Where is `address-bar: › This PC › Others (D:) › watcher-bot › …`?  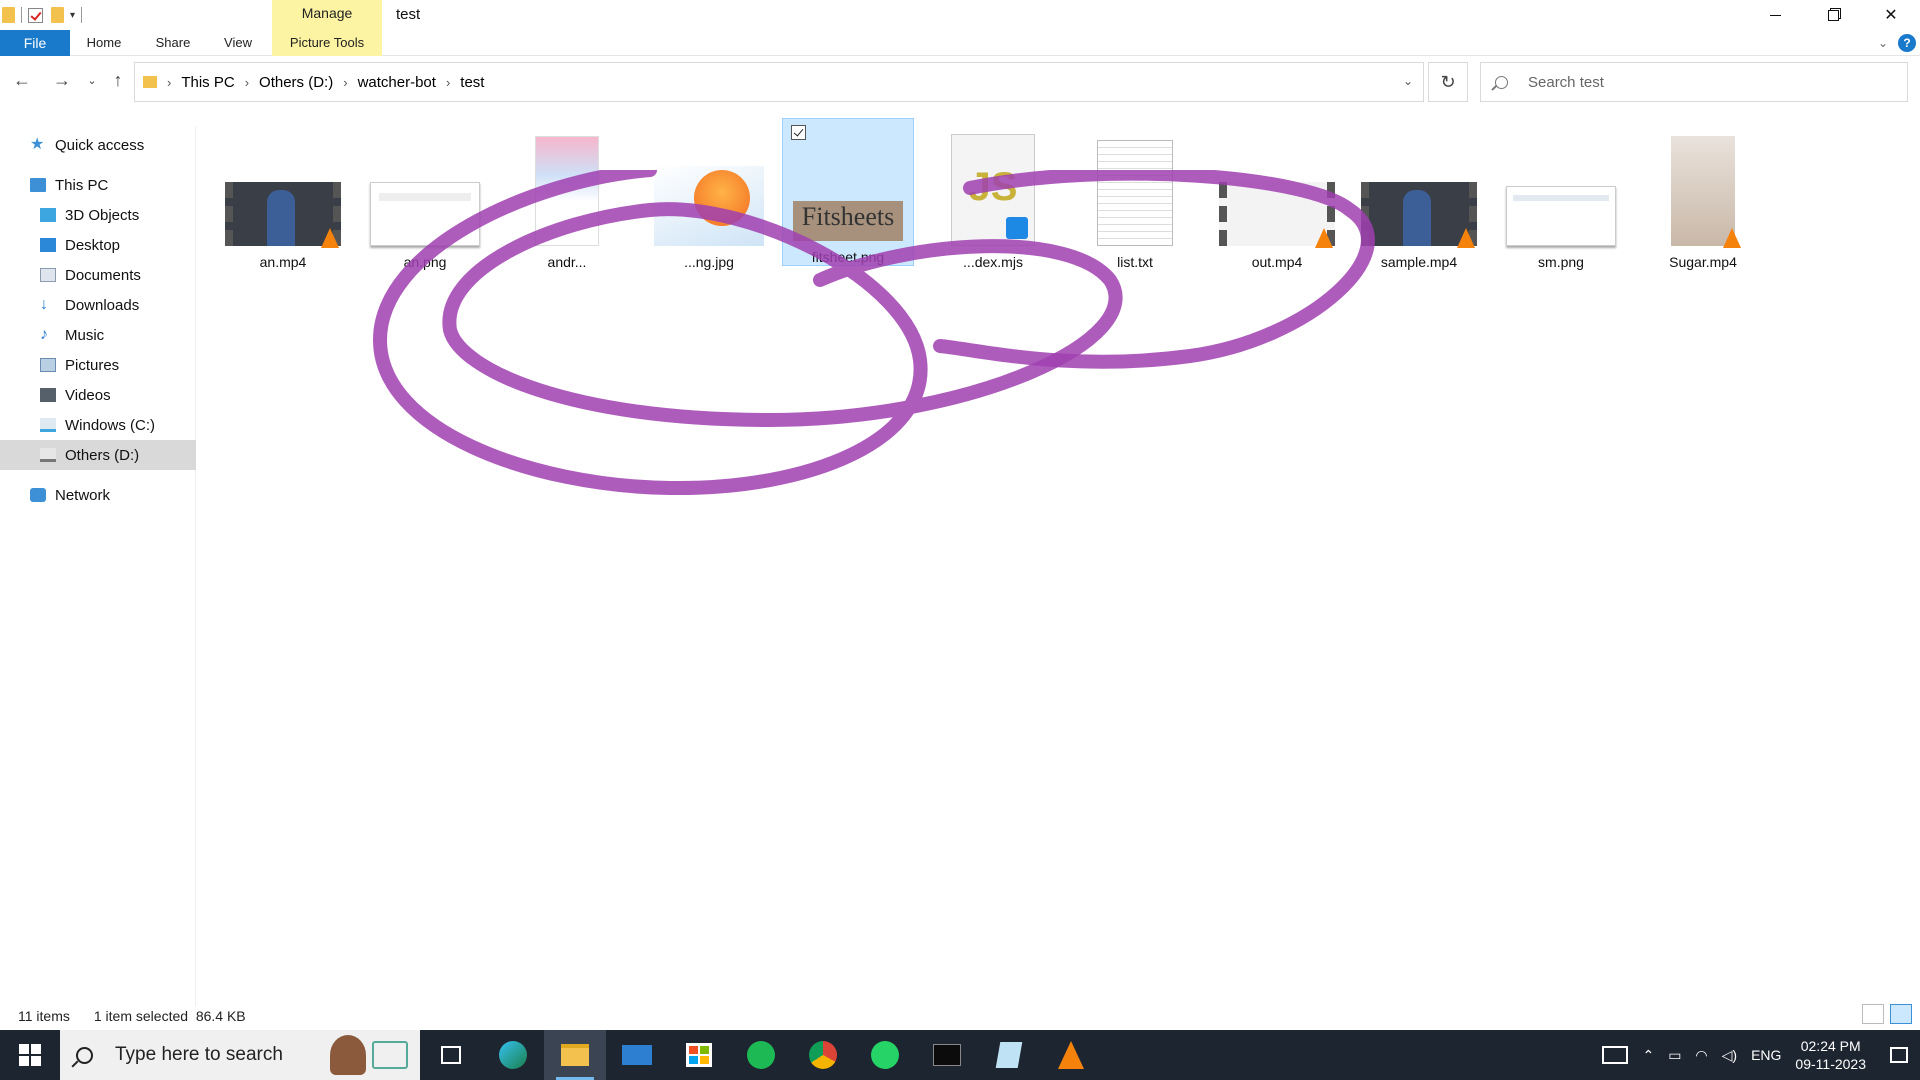
address-bar: › This PC › Others (D:) › watcher-bot › … is located at coordinates (779, 82).